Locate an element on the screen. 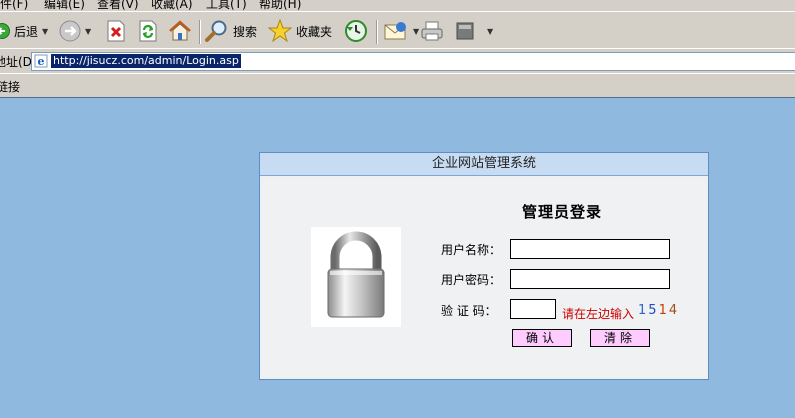 This screenshot has width=795, height=418. password-label: 用户密码： is located at coordinates (471, 280).